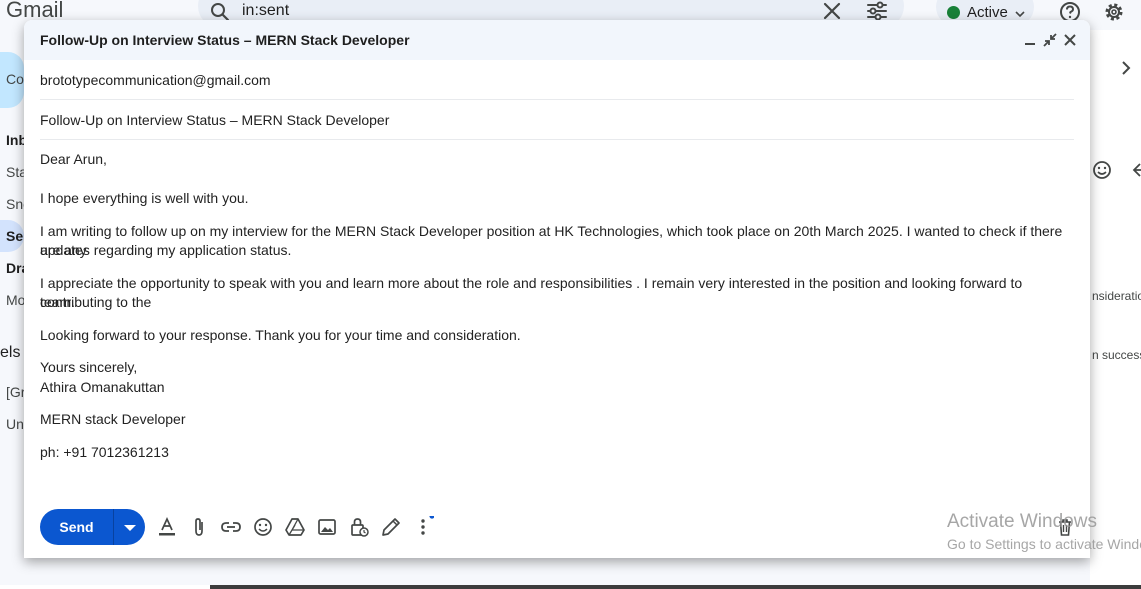 The image size is (1141, 589). Describe the element at coordinates (144, 198) in the screenshot. I see `body-paragraph: I hope everything is well with you.` at that location.